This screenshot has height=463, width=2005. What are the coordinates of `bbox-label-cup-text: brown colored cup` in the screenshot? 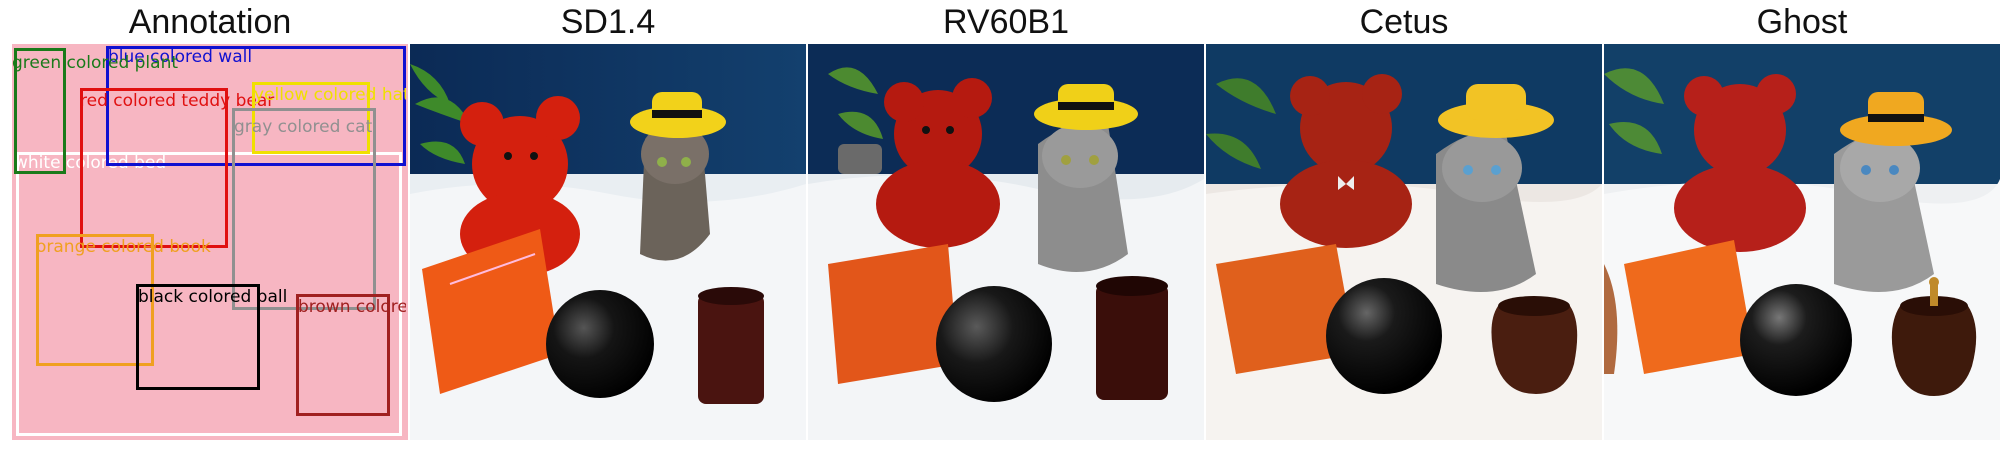 It's located at (352, 307).